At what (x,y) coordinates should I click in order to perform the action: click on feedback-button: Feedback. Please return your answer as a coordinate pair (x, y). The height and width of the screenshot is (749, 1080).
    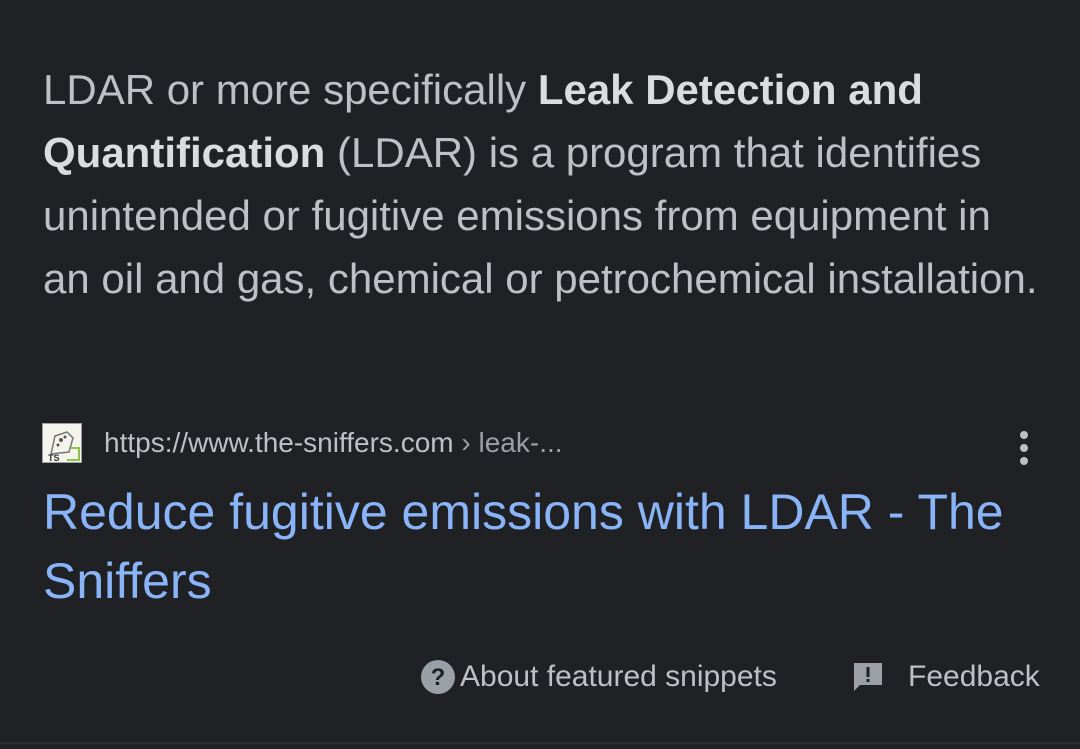
    Looking at the image, I should click on (946, 677).